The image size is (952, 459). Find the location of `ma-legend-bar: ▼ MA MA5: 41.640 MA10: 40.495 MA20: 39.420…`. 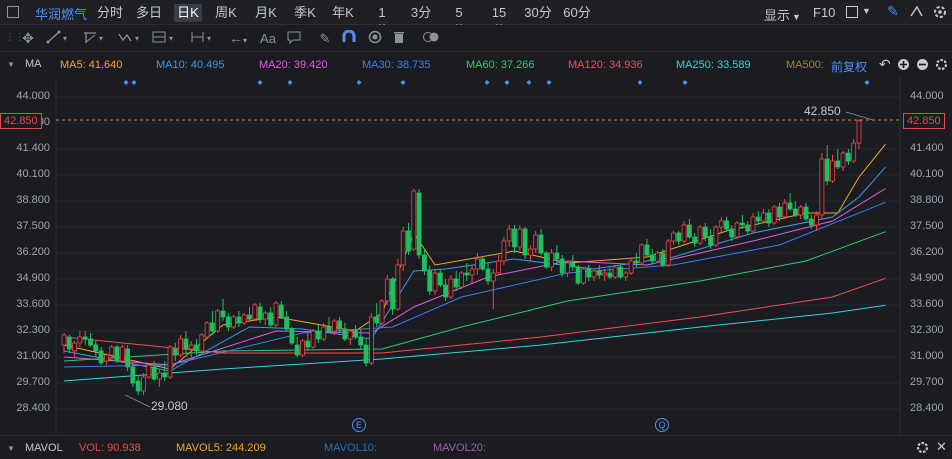

ma-legend-bar: ▼ MA MA5: 41.640 MA10: 40.495 MA20: 39.420… is located at coordinates (476, 64).